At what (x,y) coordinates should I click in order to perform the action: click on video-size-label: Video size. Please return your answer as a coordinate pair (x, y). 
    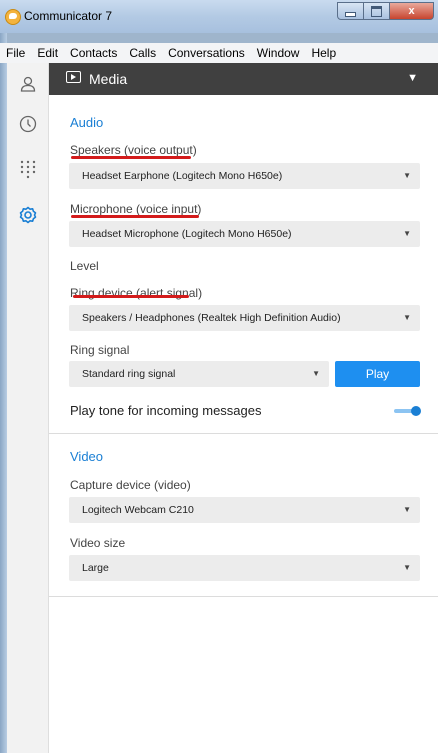
    Looking at the image, I should click on (98, 543).